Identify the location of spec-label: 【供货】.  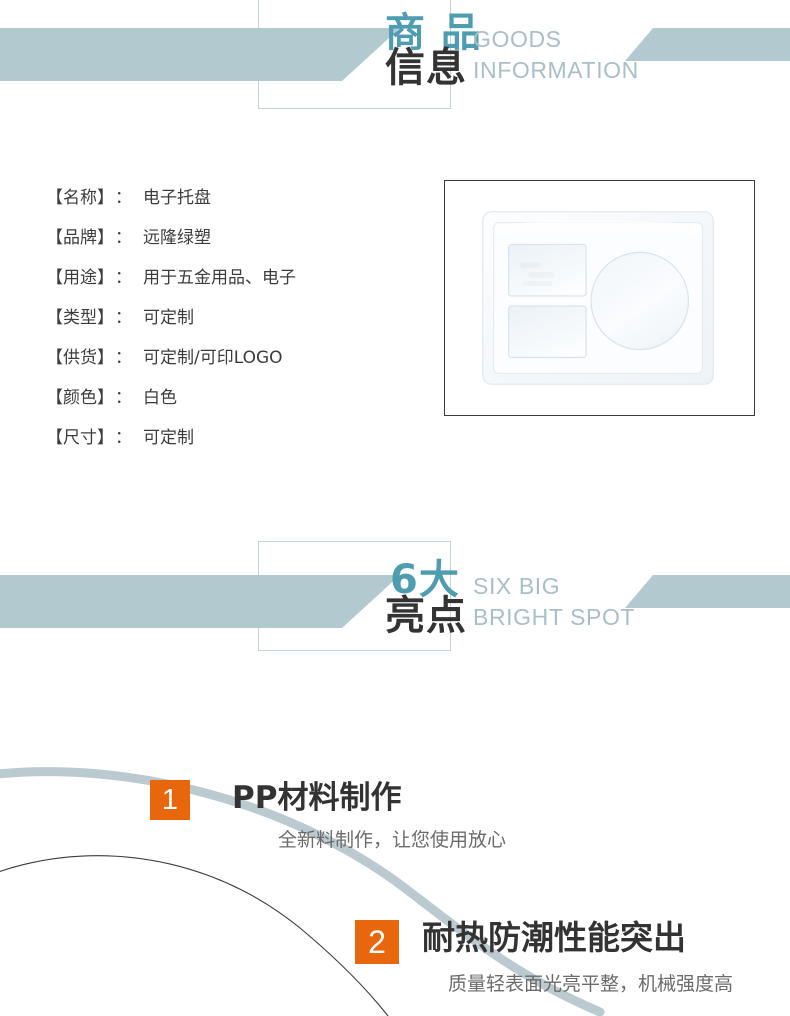
(80, 358).